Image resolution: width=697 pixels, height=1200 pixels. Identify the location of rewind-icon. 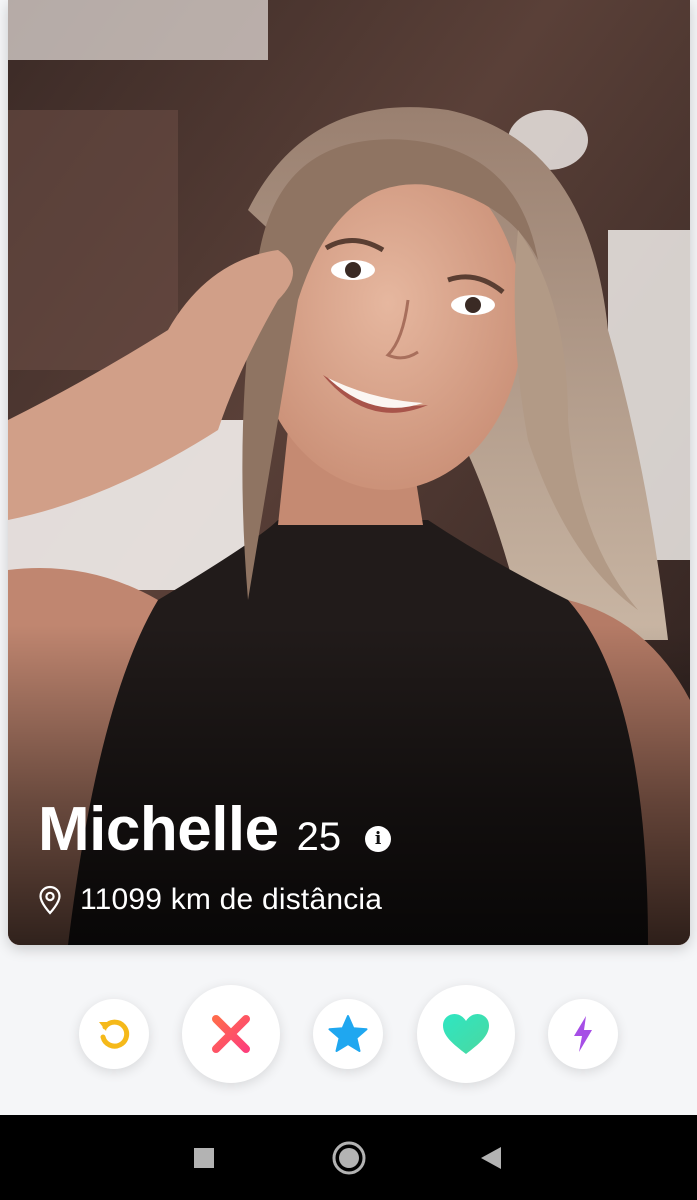
(114, 1034).